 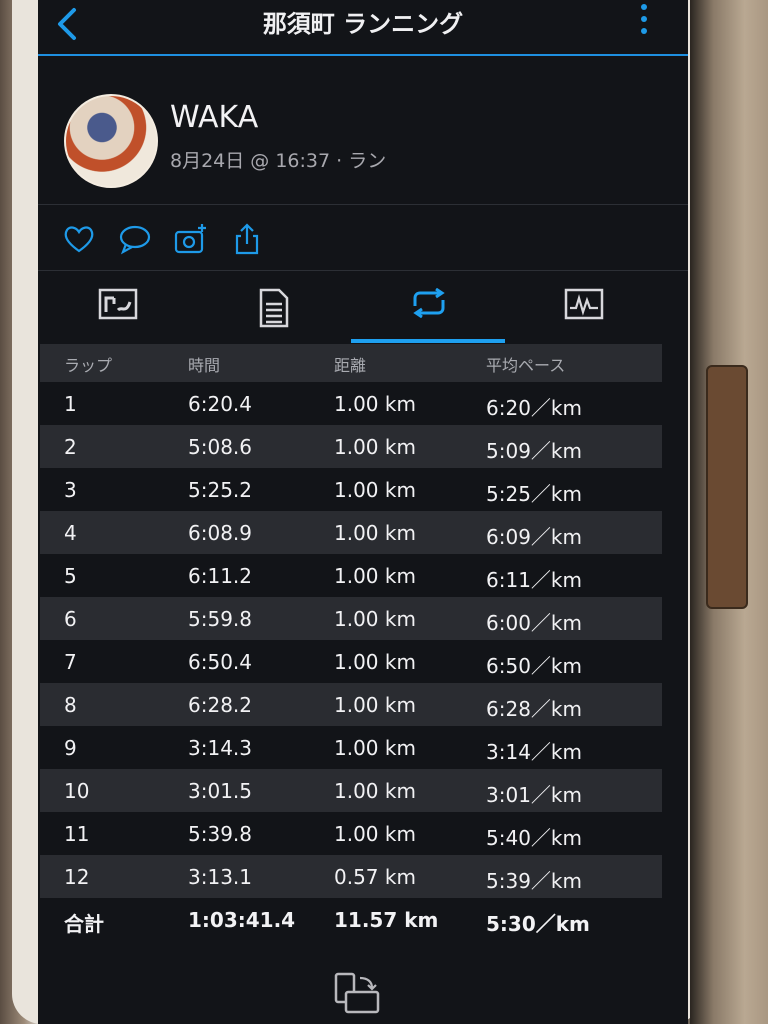 I want to click on comment-icon, so click(x=135, y=239).